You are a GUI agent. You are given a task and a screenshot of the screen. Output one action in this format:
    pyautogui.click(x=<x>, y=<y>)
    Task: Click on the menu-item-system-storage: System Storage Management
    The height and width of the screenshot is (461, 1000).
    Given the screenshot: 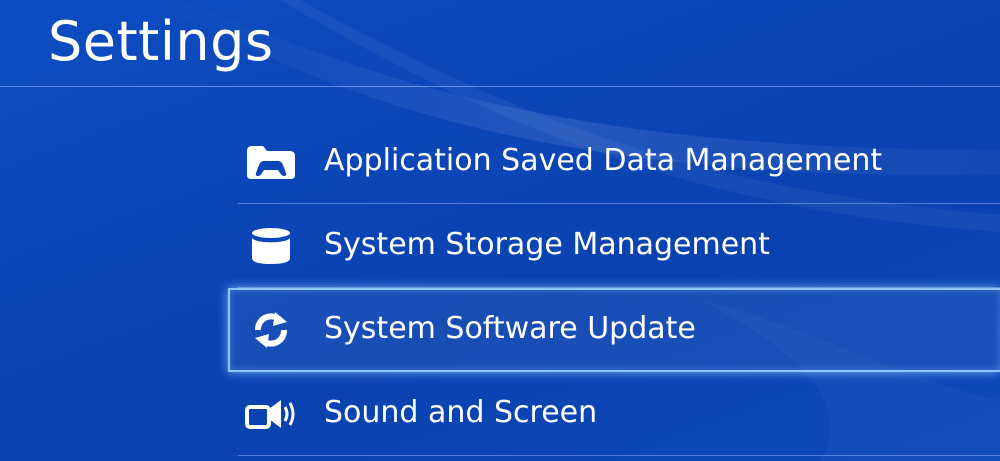 What is the action you would take?
    pyautogui.click(x=614, y=246)
    